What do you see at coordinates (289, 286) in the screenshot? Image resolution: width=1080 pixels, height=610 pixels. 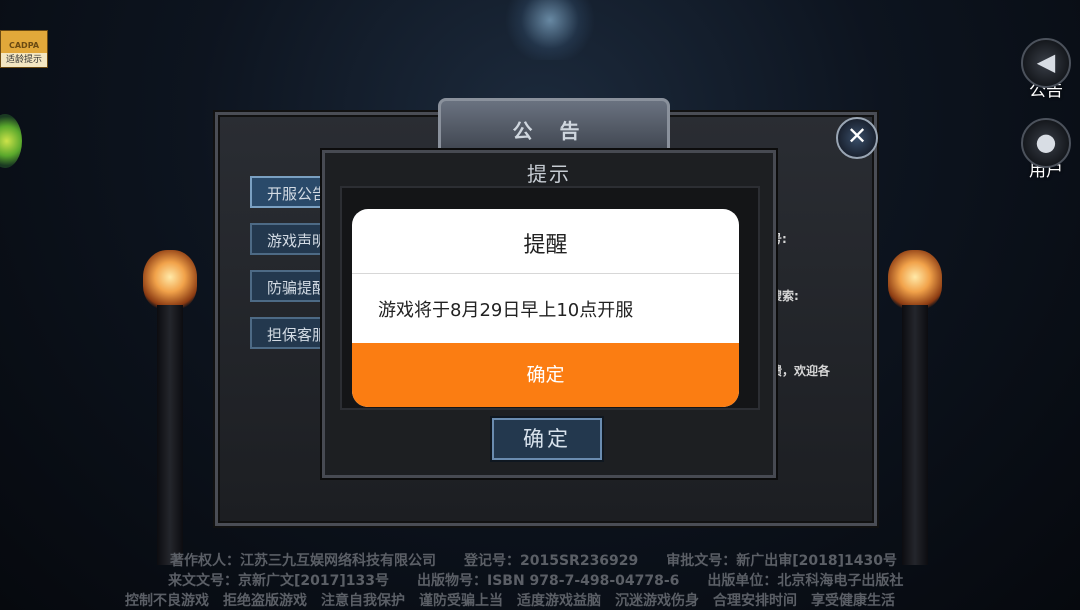 I see `tab-anti-fraud: 防骗提醒` at bounding box center [289, 286].